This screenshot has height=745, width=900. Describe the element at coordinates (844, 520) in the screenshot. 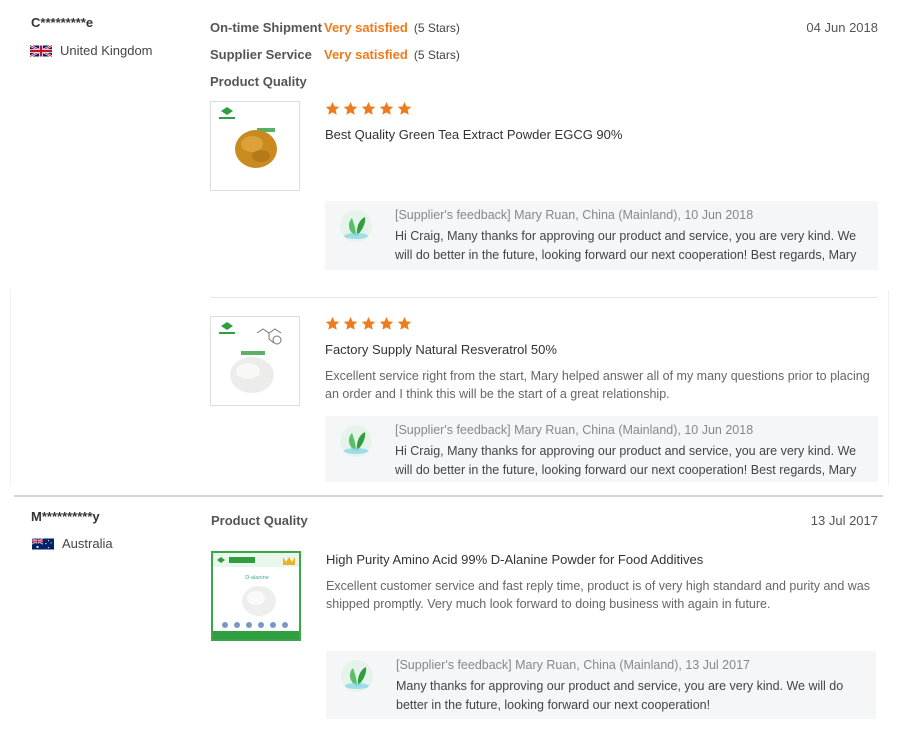

I see `review-date: 13 Jul 2017` at that location.